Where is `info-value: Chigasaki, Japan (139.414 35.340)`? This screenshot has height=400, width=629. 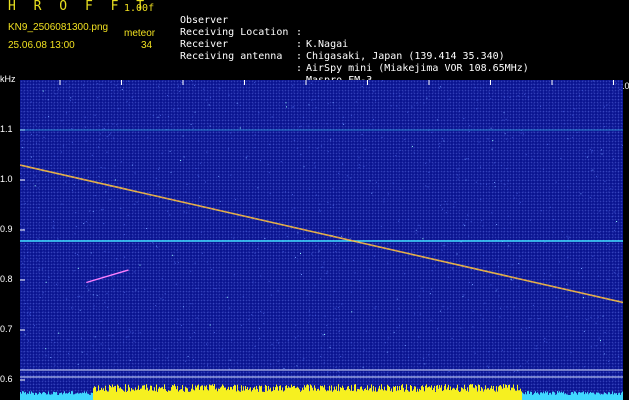 info-value: Chigasaki, Japan (139.414 35.340) is located at coordinates (405, 56).